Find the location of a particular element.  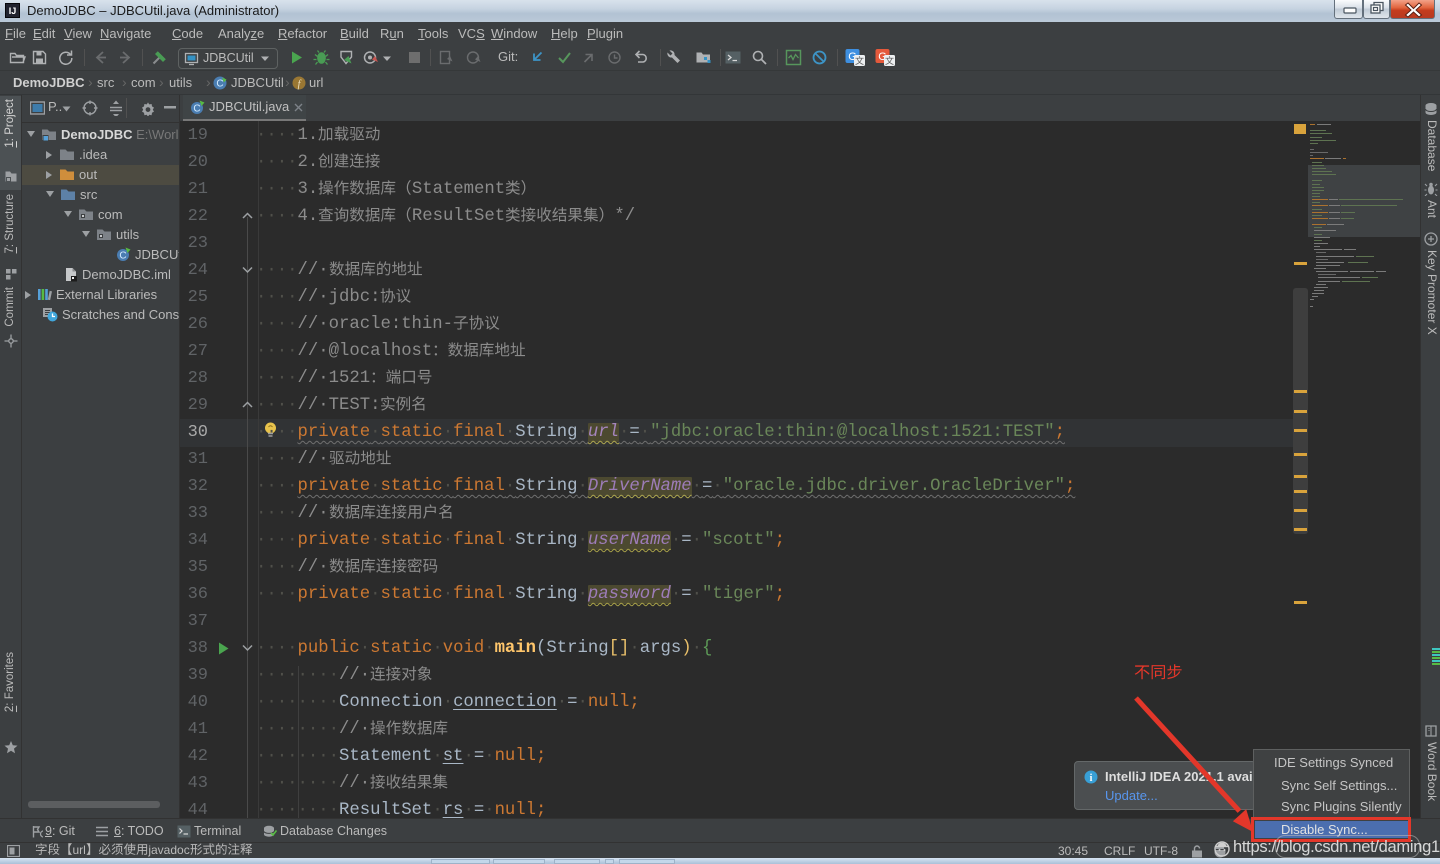

svg-text: i is located at coordinates (1091, 778).